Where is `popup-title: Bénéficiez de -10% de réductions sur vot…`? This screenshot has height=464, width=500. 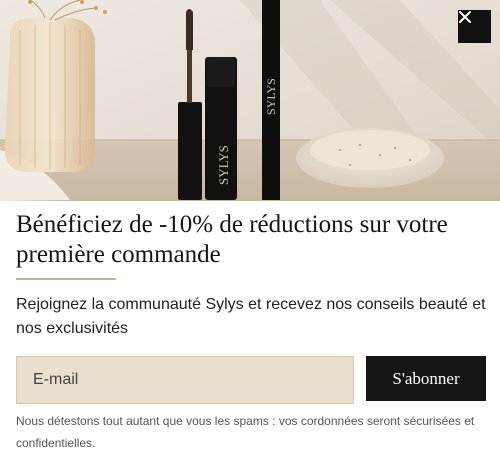 popup-title: Bénéficiez de -10% de réductions sur vot… is located at coordinates (232, 239).